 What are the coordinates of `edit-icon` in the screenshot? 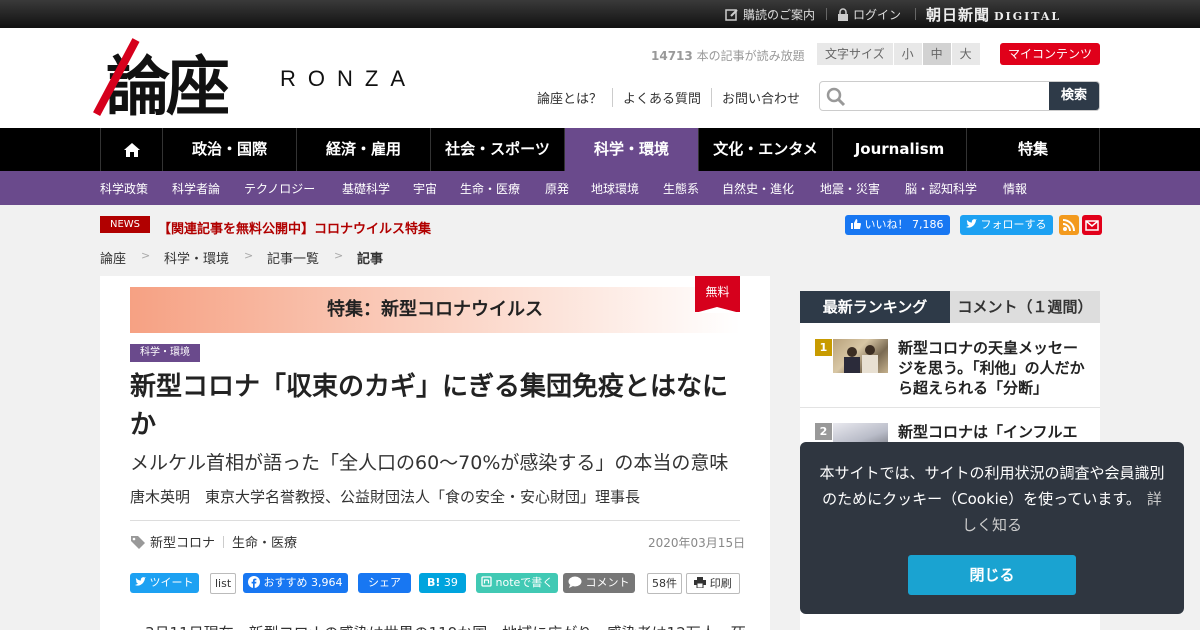 It's located at (731, 14).